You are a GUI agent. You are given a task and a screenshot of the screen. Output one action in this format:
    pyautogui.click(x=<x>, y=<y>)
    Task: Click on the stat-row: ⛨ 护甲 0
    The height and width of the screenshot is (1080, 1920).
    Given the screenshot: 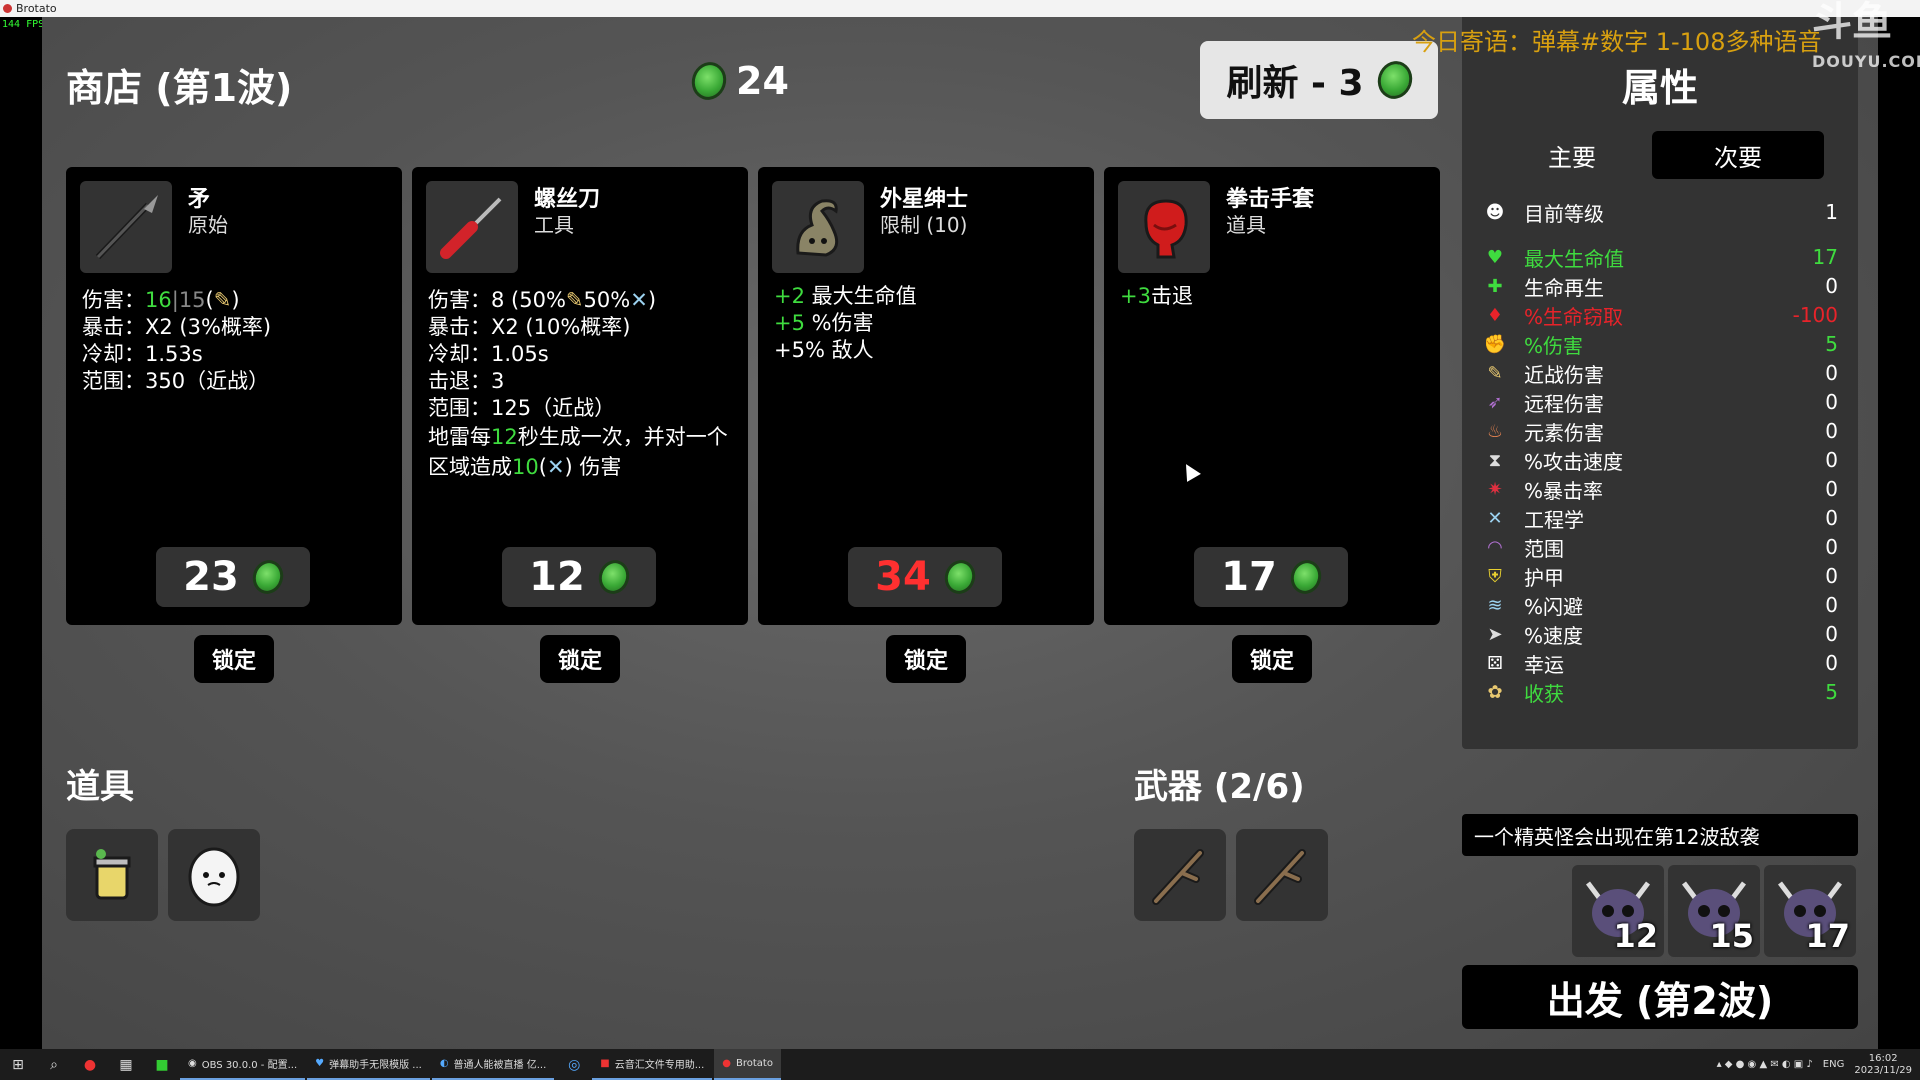 What is the action you would take?
    pyautogui.click(x=1660, y=576)
    